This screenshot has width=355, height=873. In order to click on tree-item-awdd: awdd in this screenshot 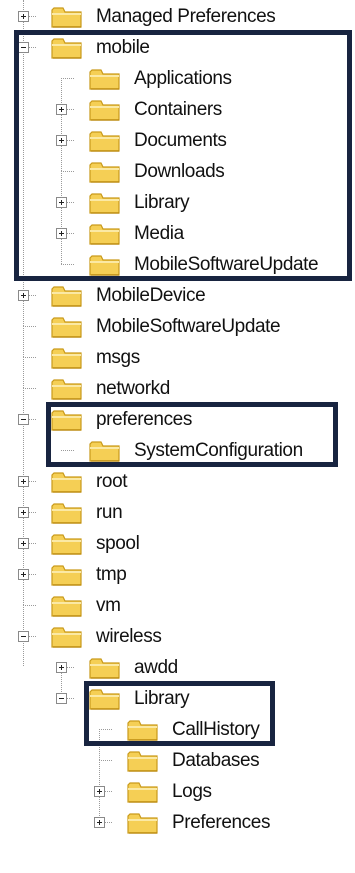, I will do `click(177, 667)`.